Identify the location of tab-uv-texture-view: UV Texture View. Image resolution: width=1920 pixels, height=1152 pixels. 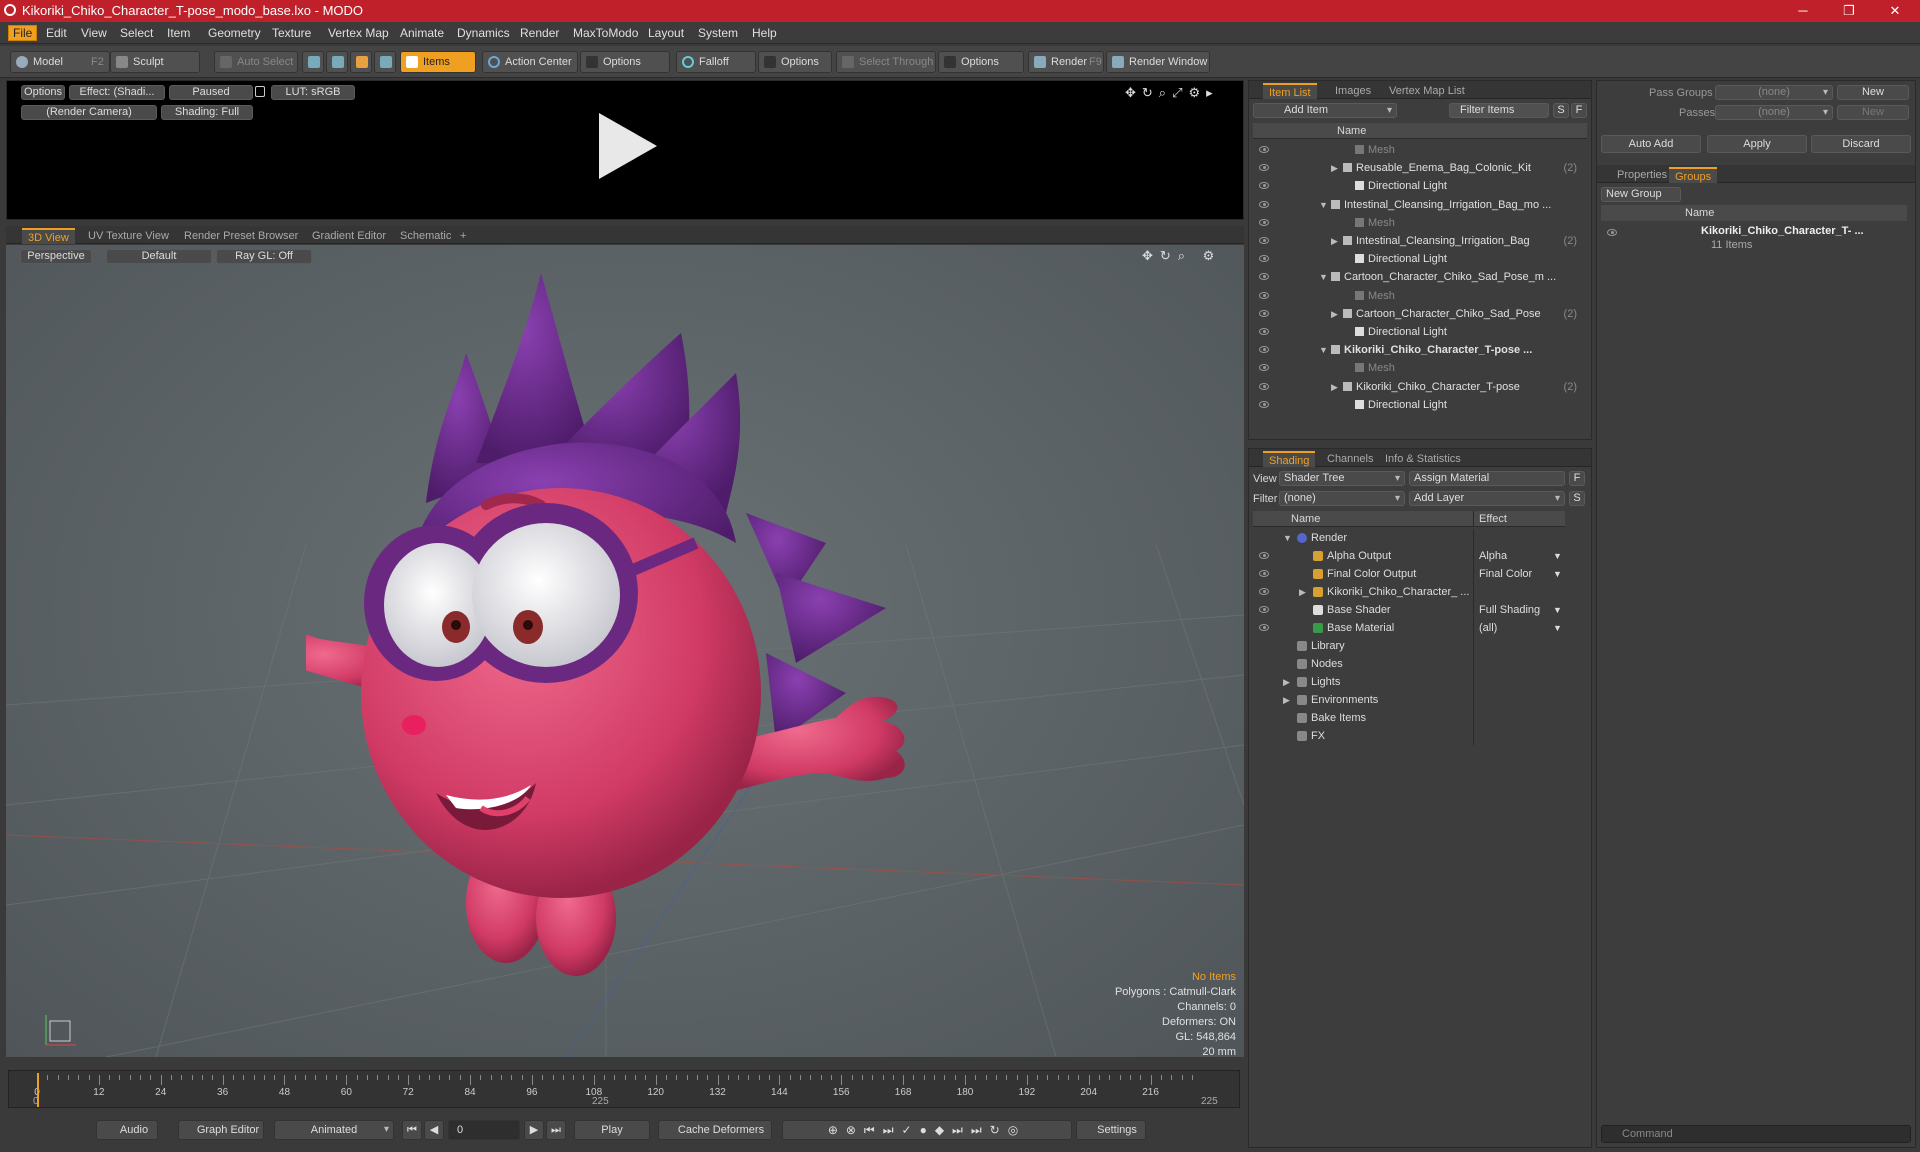
(128, 236).